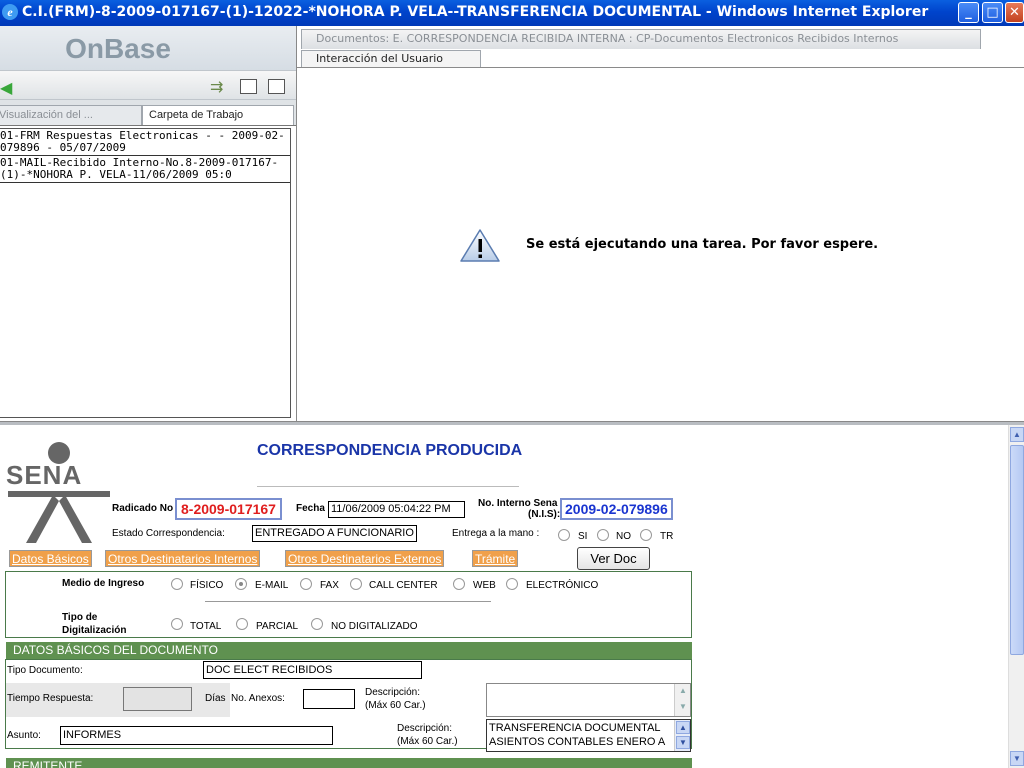 The height and width of the screenshot is (768, 1024). Describe the element at coordinates (24, 735) in the screenshot. I see `asunto-label: Asunto:` at that location.